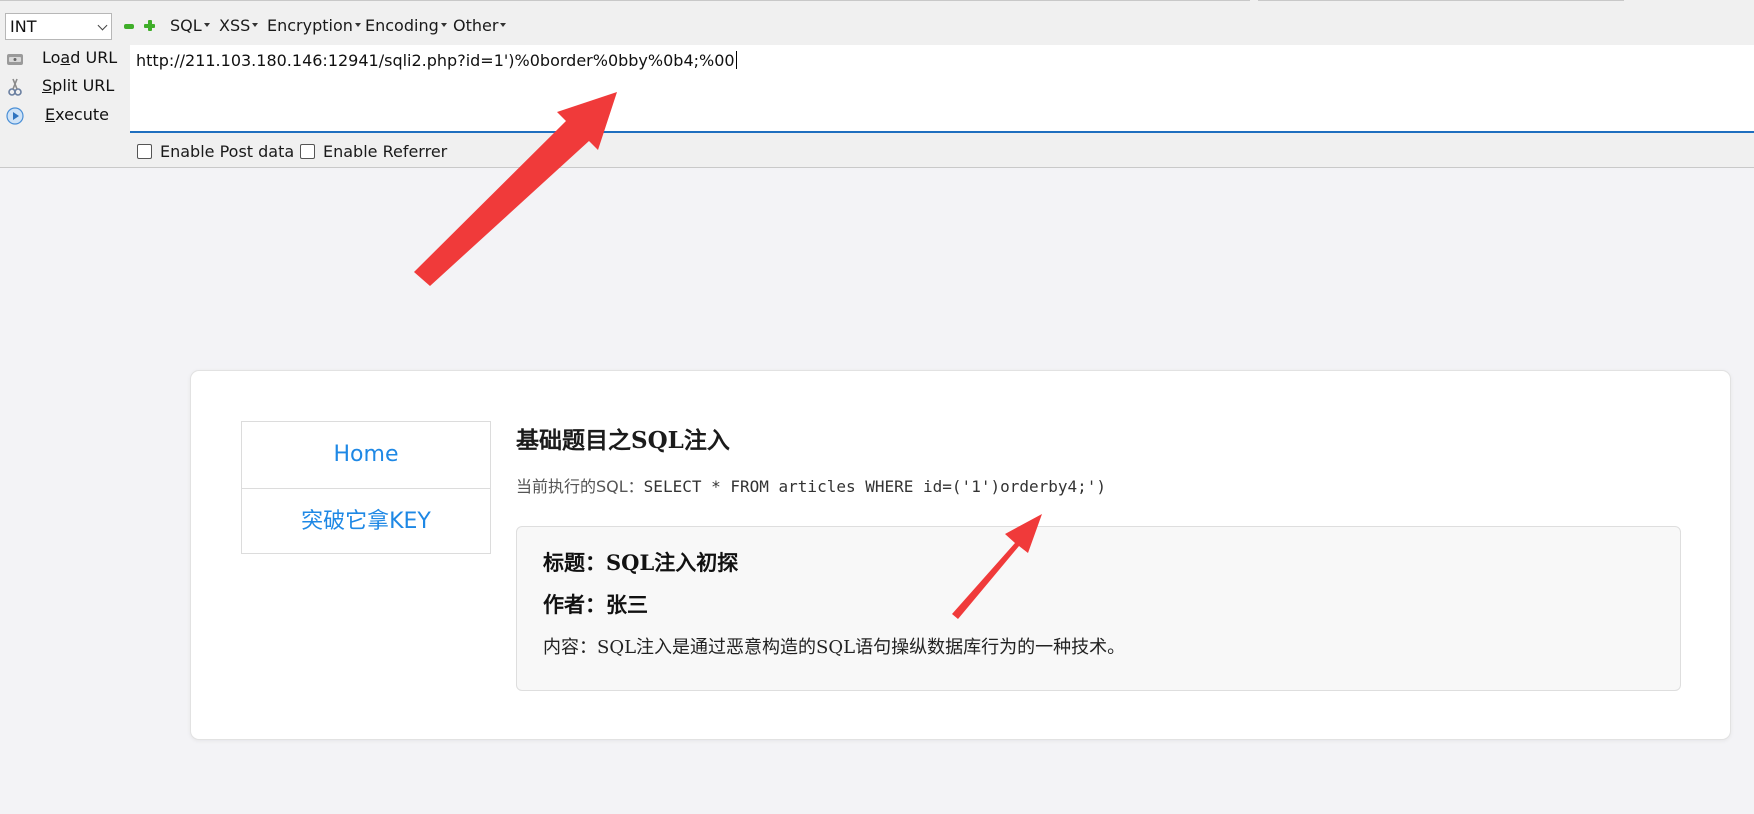  Describe the element at coordinates (65, 87) in the screenshot. I see `split-url-button: Split URL` at that location.